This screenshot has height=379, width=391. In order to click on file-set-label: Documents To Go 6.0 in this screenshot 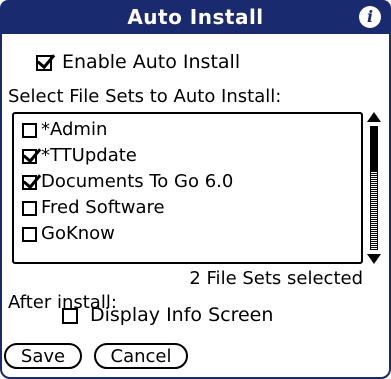, I will do `click(137, 181)`.